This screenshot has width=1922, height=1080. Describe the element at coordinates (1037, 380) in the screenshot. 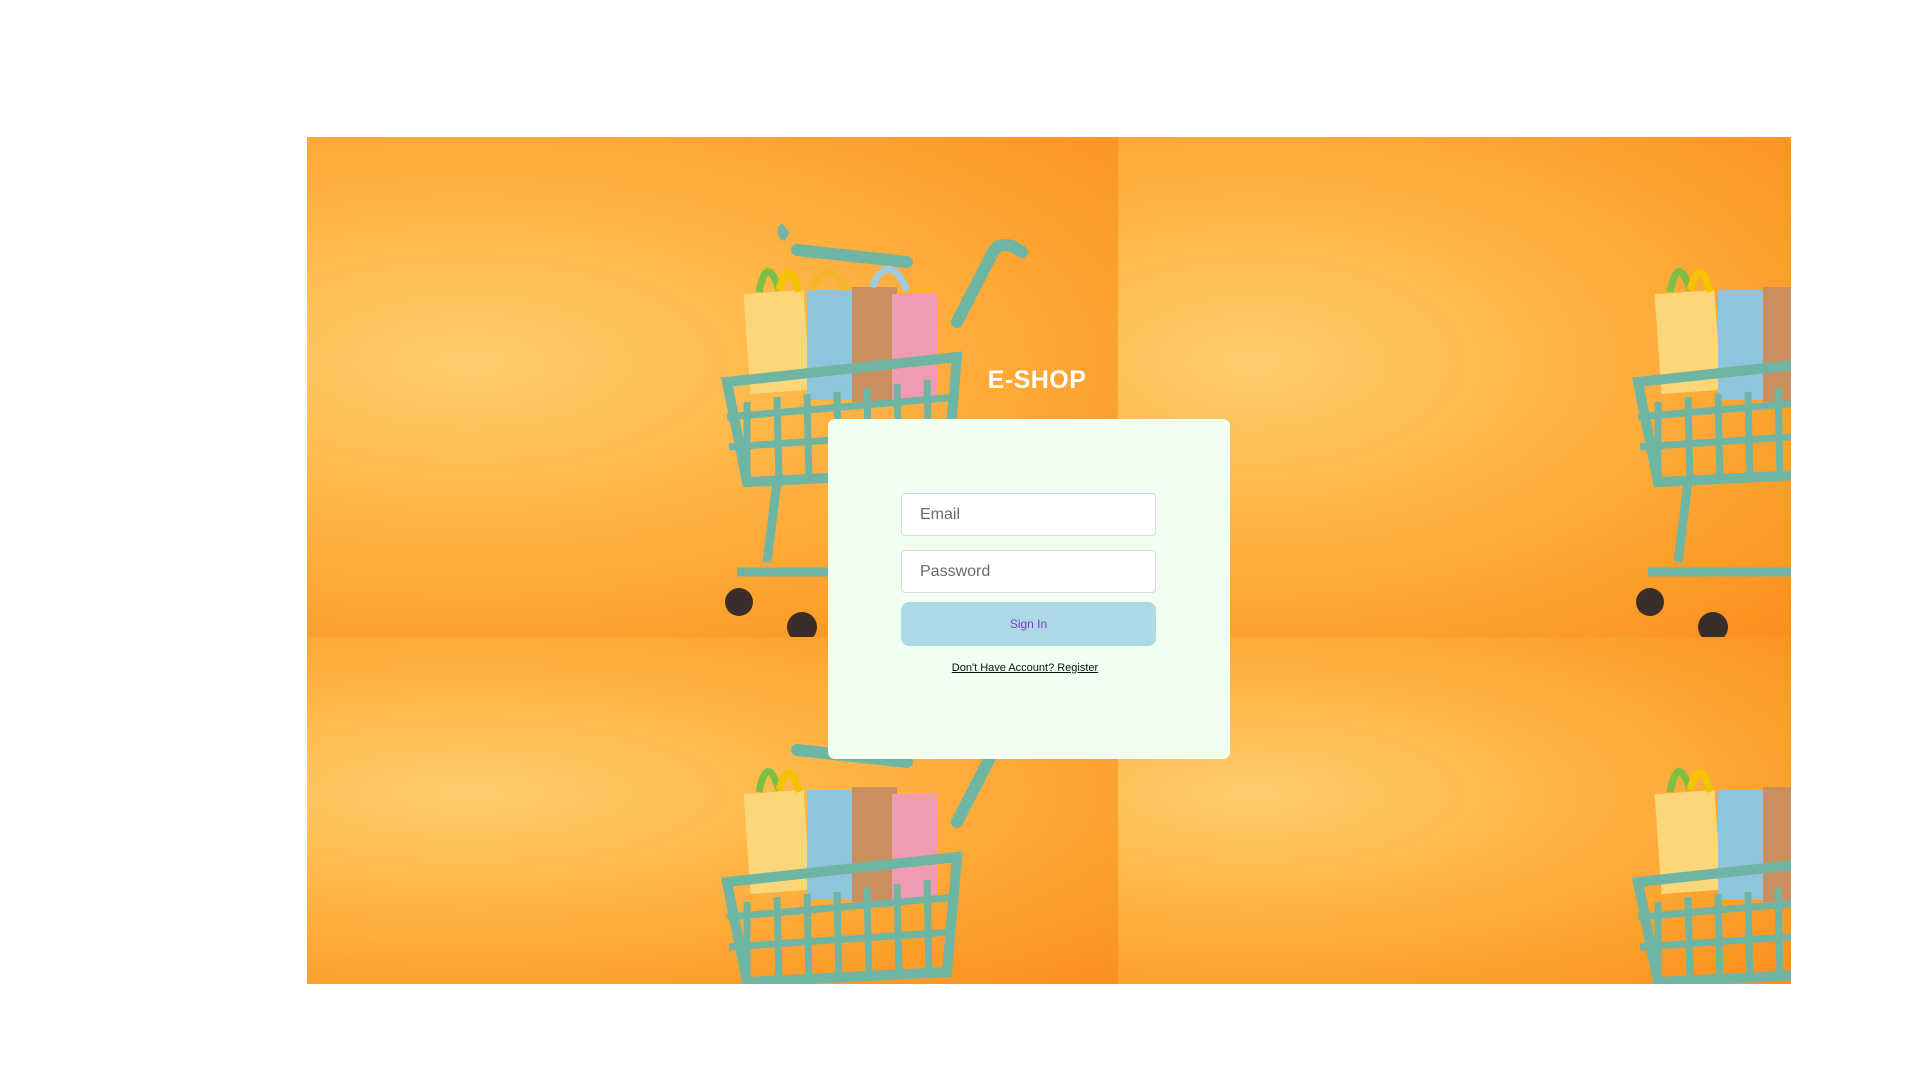

I see `brand-title: E-SHOP` at that location.